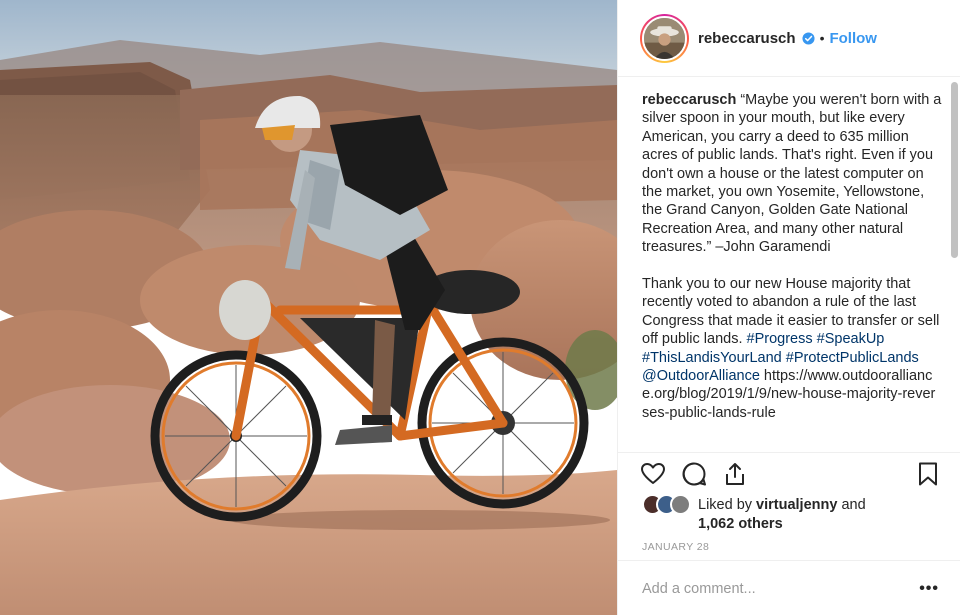  Describe the element at coordinates (928, 474) in the screenshot. I see `bookmark-icon` at that location.